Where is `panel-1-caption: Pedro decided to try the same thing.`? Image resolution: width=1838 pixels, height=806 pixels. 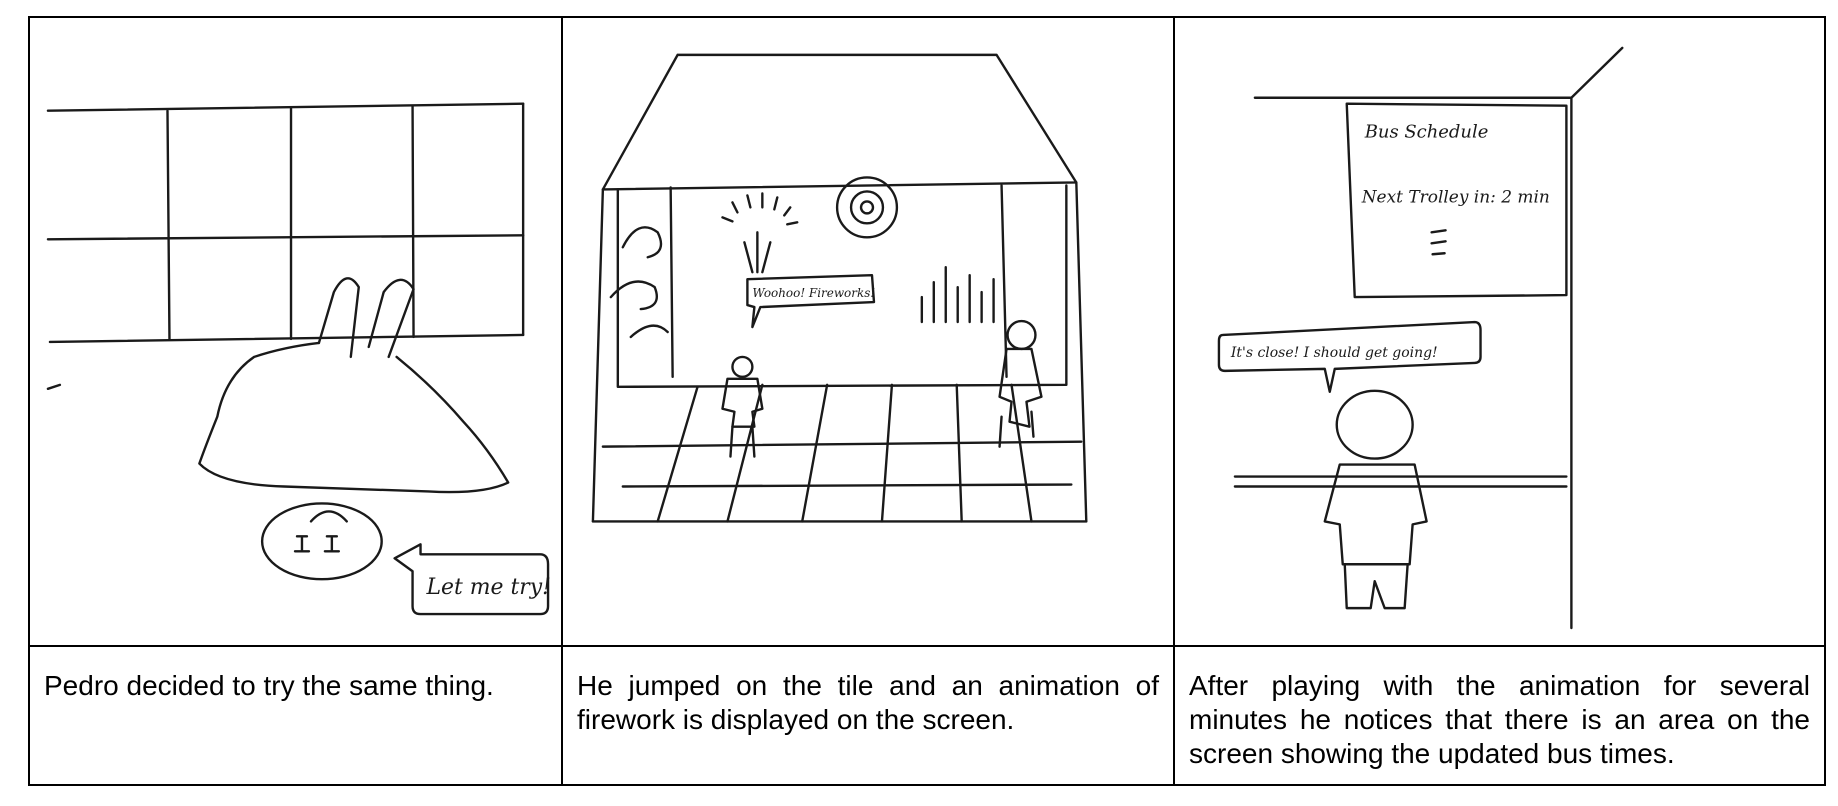 panel-1-caption: Pedro decided to try the same thing. is located at coordinates (296, 715).